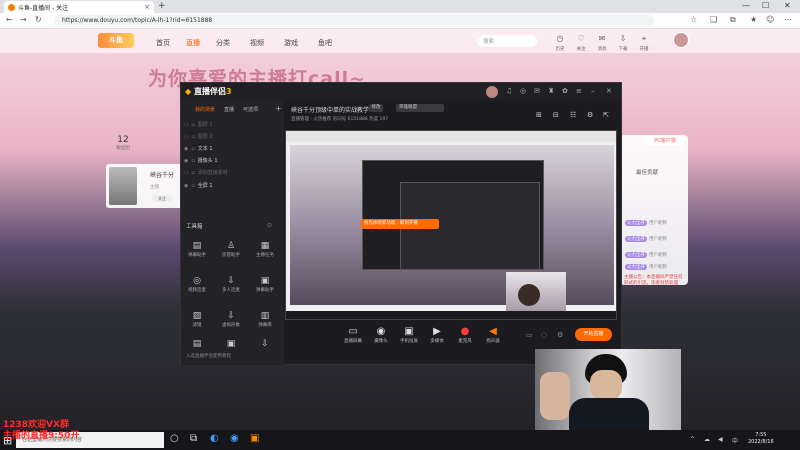 The image size is (800, 450). Describe the element at coordinates (269, 225) in the screenshot. I see `toolbox-more-icon: ⊙` at that location.